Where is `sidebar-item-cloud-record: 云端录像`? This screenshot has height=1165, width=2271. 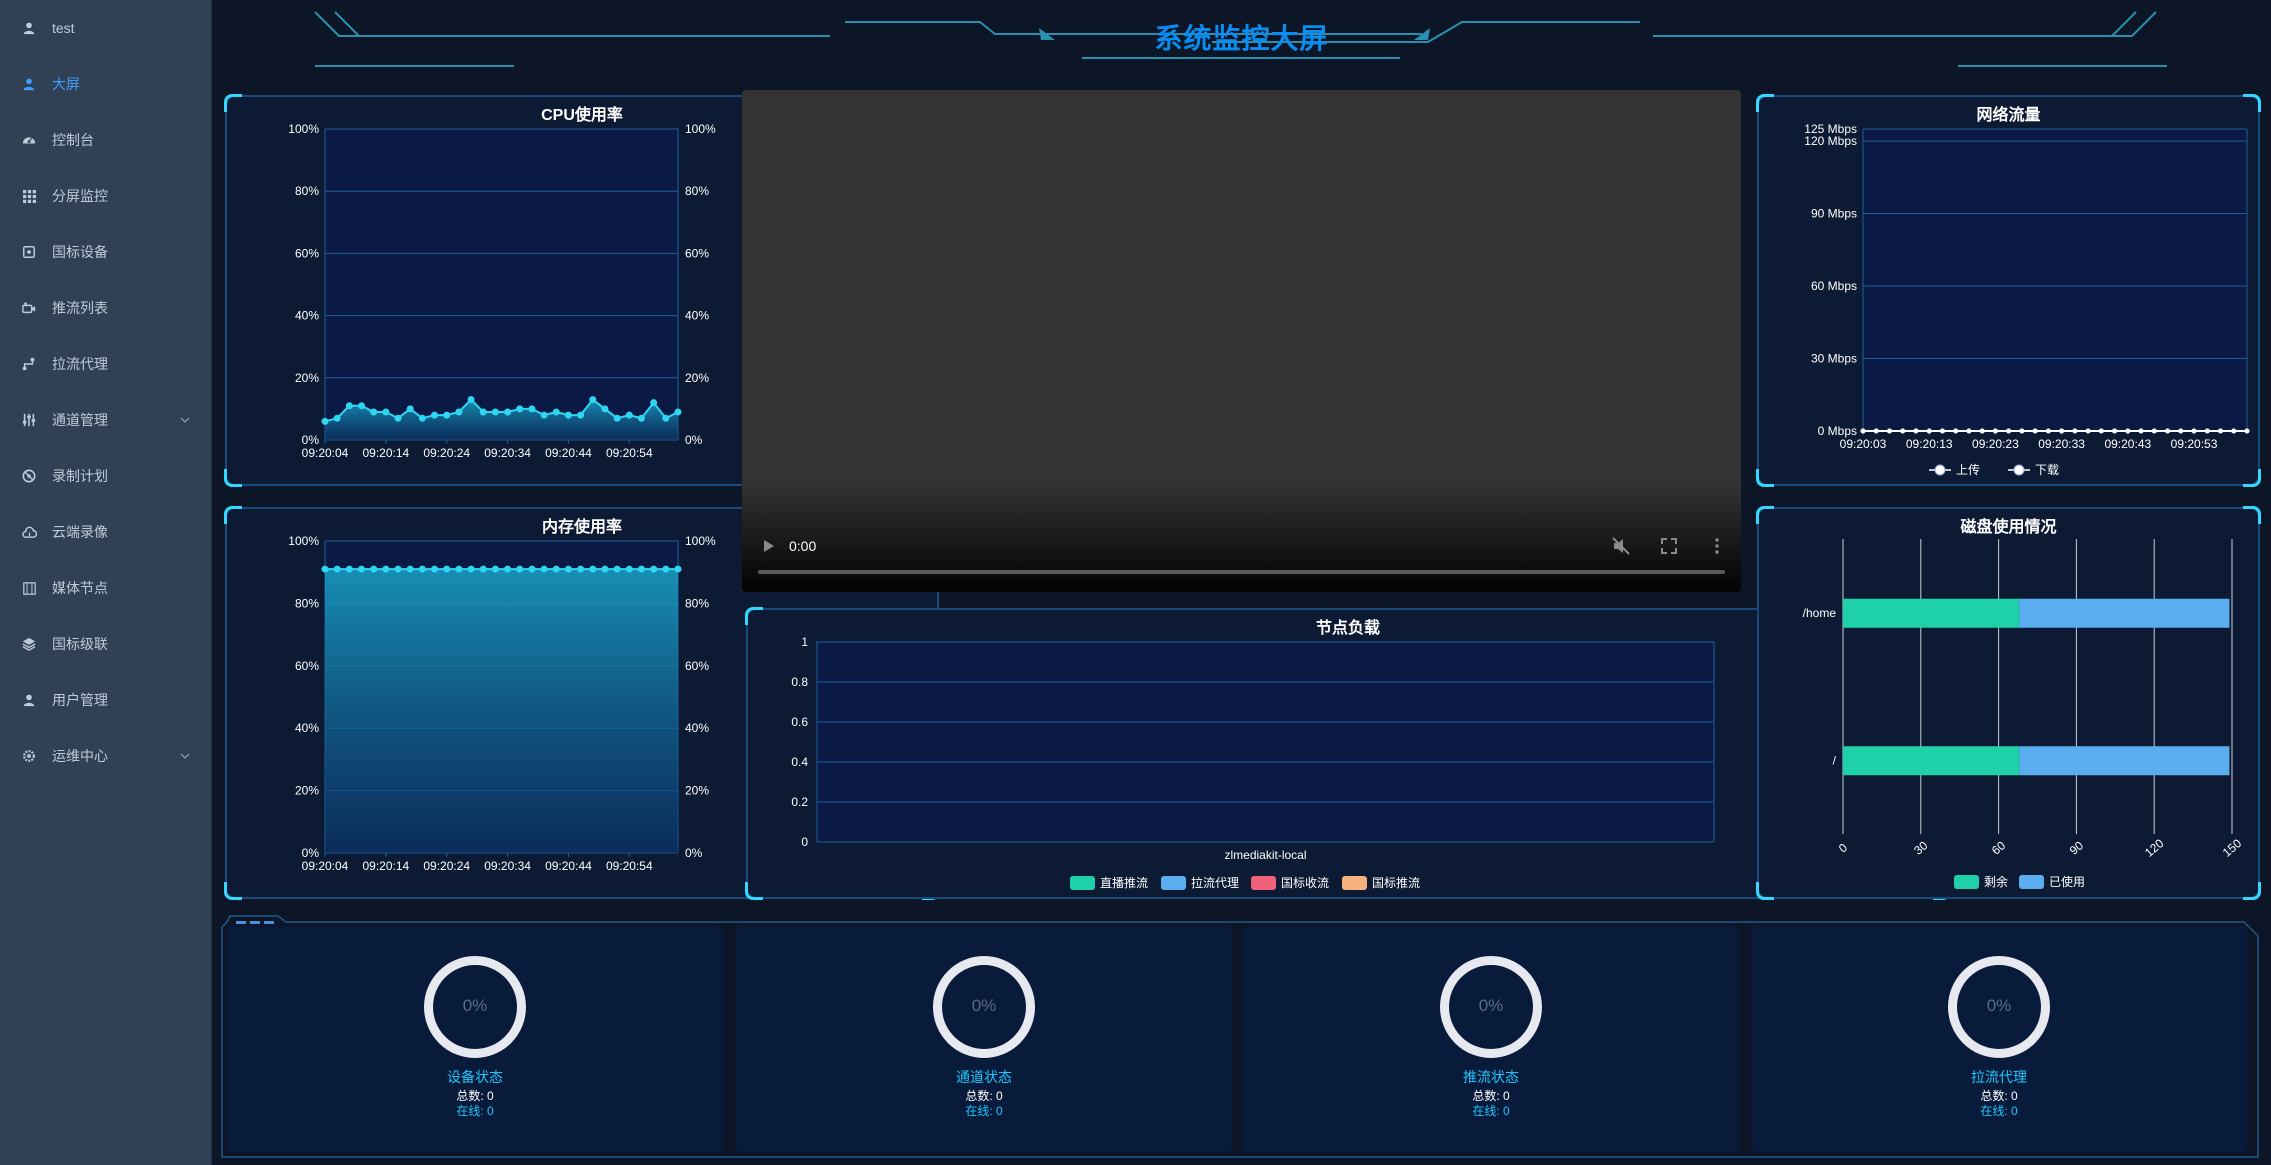
sidebar-item-cloud-record: 云端录像 is located at coordinates (106, 532).